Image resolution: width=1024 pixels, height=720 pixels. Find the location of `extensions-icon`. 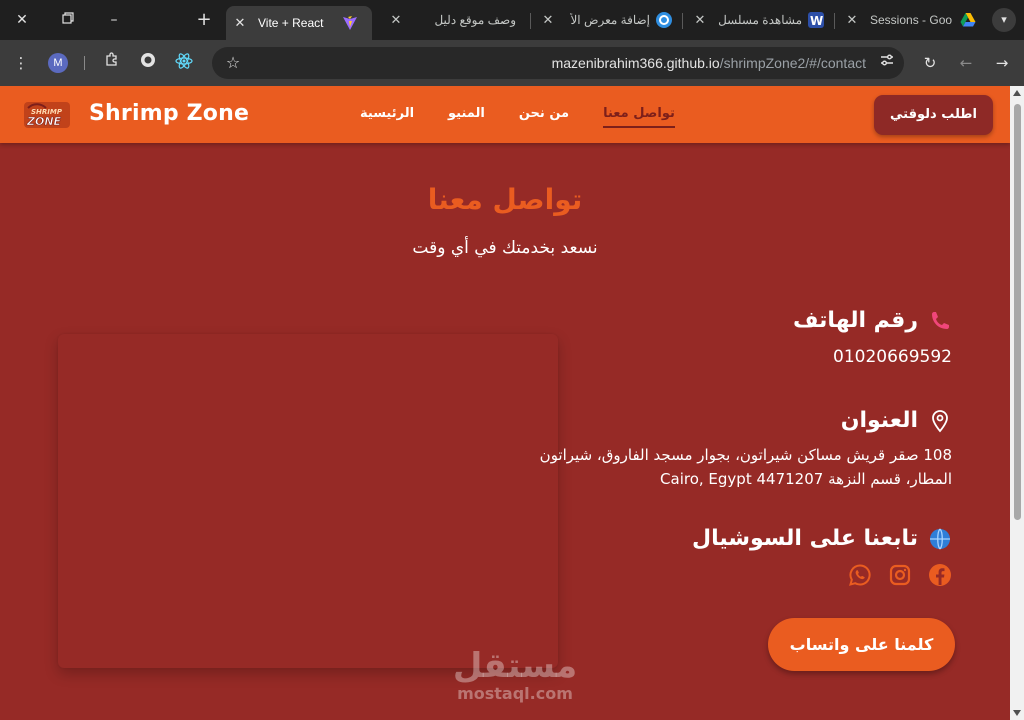

extensions-icon is located at coordinates (112, 63).